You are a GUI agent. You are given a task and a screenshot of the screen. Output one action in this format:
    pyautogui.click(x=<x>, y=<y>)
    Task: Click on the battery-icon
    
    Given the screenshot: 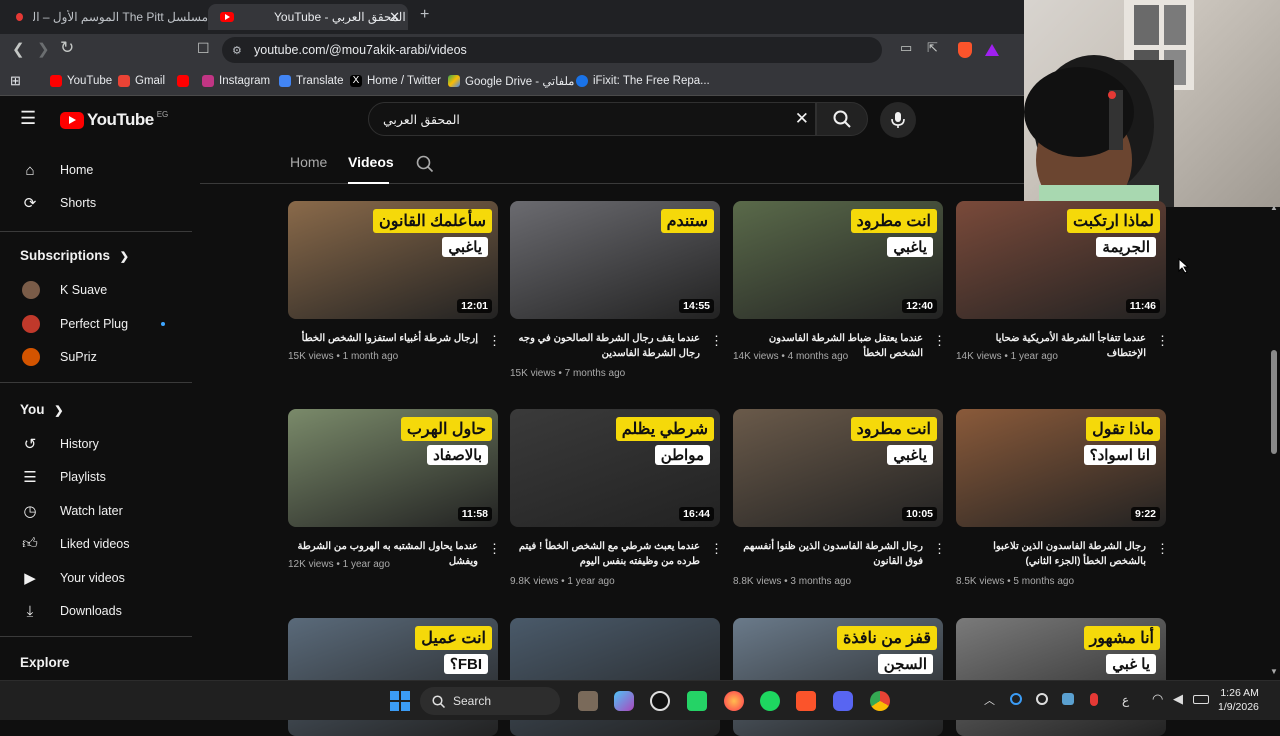 What is the action you would take?
    pyautogui.click(x=1201, y=699)
    